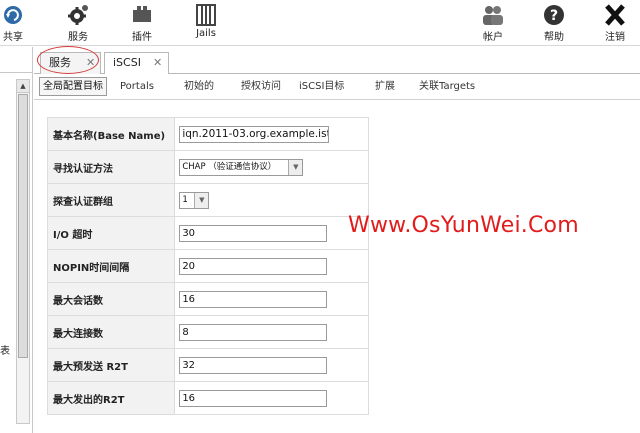  I want to click on discovery-auth-group-value: 1, so click(185, 199).